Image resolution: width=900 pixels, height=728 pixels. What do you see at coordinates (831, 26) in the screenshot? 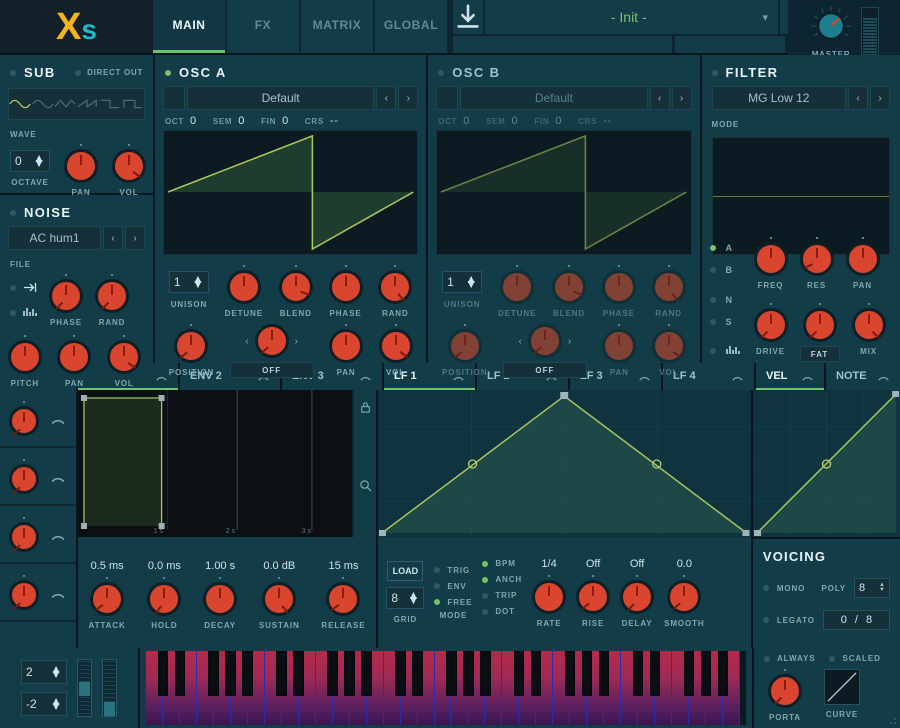
I see `master-knob` at bounding box center [831, 26].